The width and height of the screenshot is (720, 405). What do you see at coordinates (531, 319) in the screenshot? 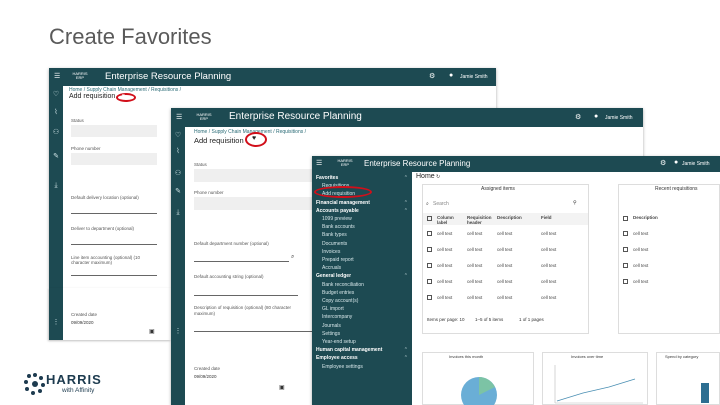
I see `pagination-pages: 1 of 1 pages` at bounding box center [531, 319].